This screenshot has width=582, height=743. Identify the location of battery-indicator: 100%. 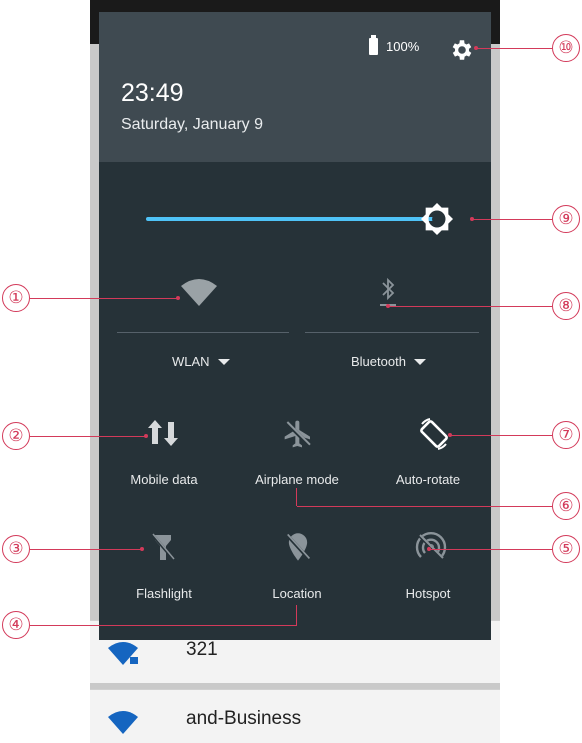
(394, 45).